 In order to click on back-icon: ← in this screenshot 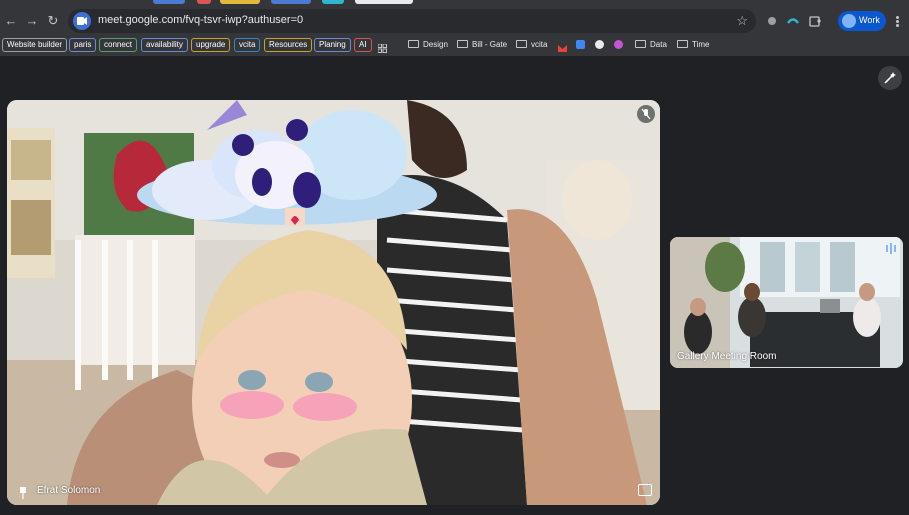, I will do `click(11, 21)`.